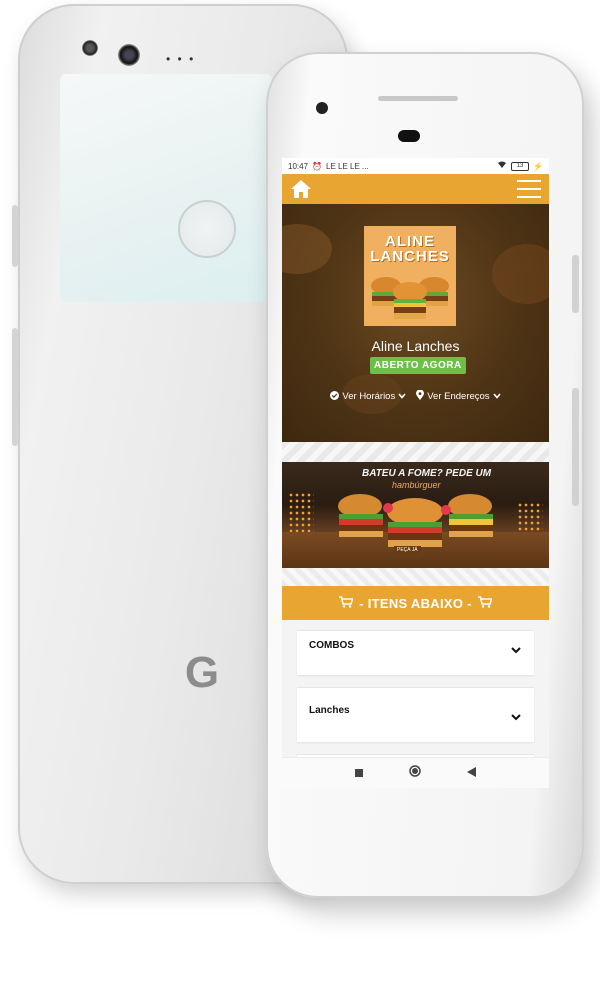 This screenshot has width=600, height=1003. Describe the element at coordinates (415, 346) in the screenshot. I see `store-name: Aline Lanches` at that location.